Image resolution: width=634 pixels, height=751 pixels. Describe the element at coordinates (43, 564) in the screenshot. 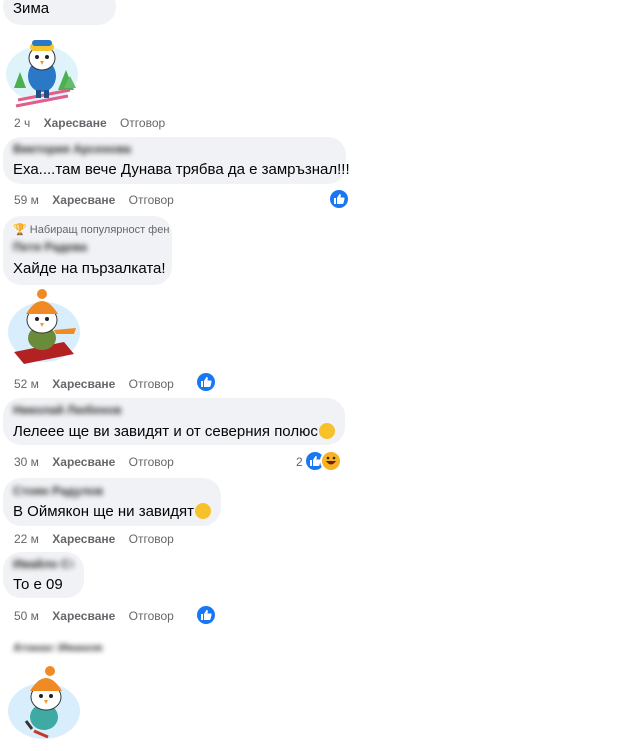

I see `comment-author: Ивайло Ст.` at that location.